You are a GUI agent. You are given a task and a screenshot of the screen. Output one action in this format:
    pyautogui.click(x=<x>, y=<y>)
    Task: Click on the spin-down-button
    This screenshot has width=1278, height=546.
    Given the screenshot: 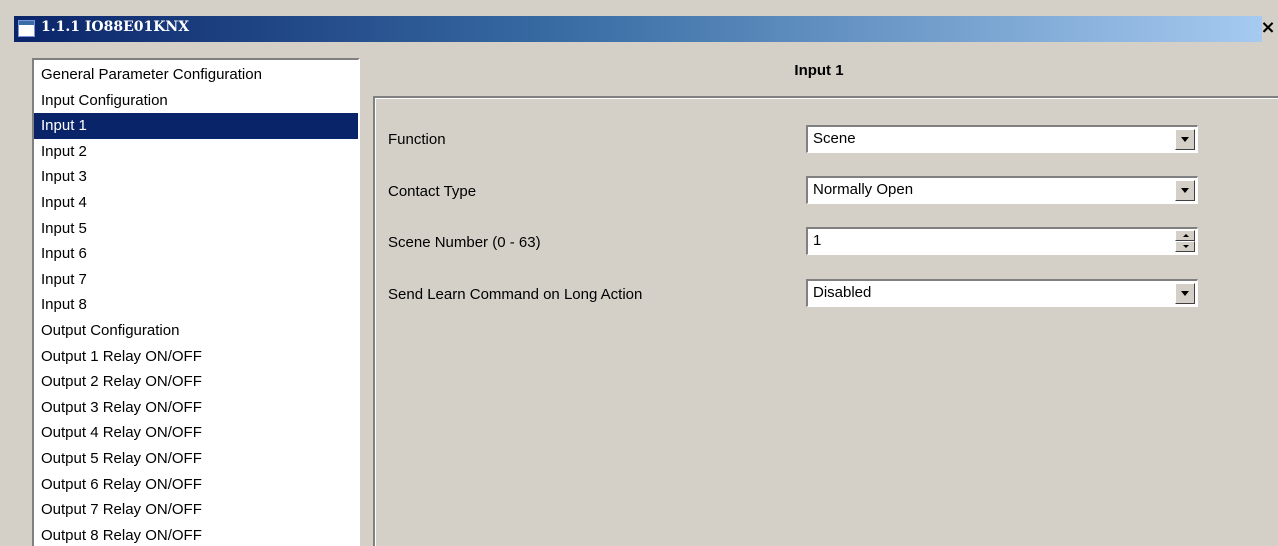 What is the action you would take?
    pyautogui.click(x=1185, y=246)
    